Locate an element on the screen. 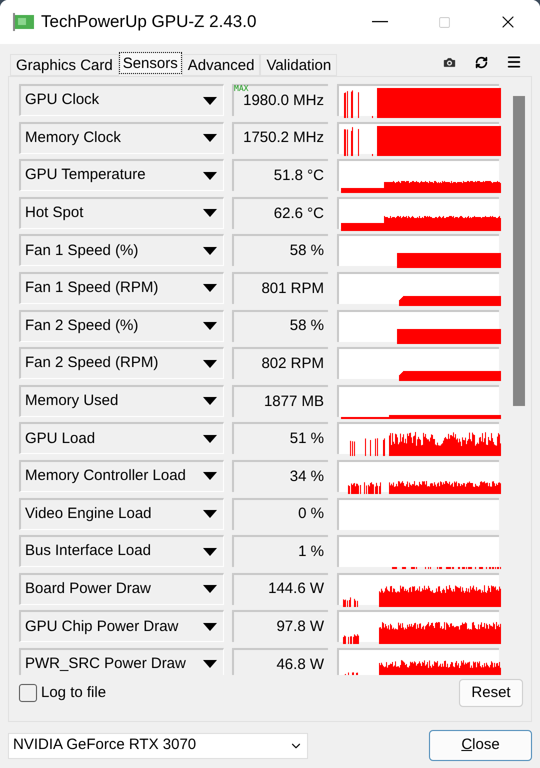 The width and height of the screenshot is (540, 768). sensor-select: Board Power Draw is located at coordinates (121, 588).